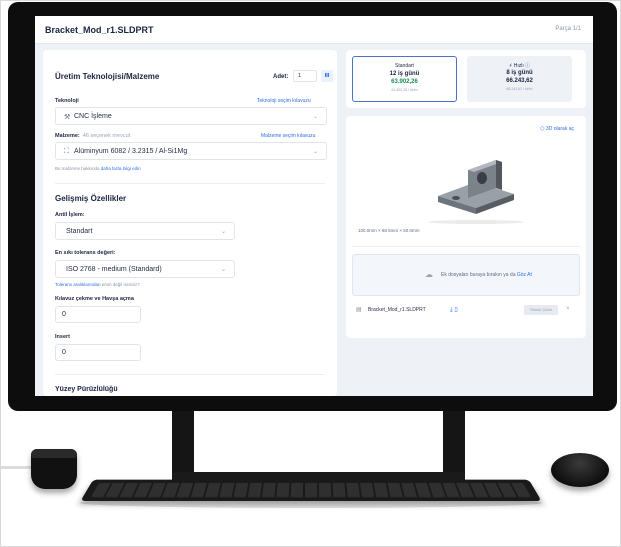 This screenshot has height=547, width=621. I want to click on browse-link: Göz At, so click(524, 275).